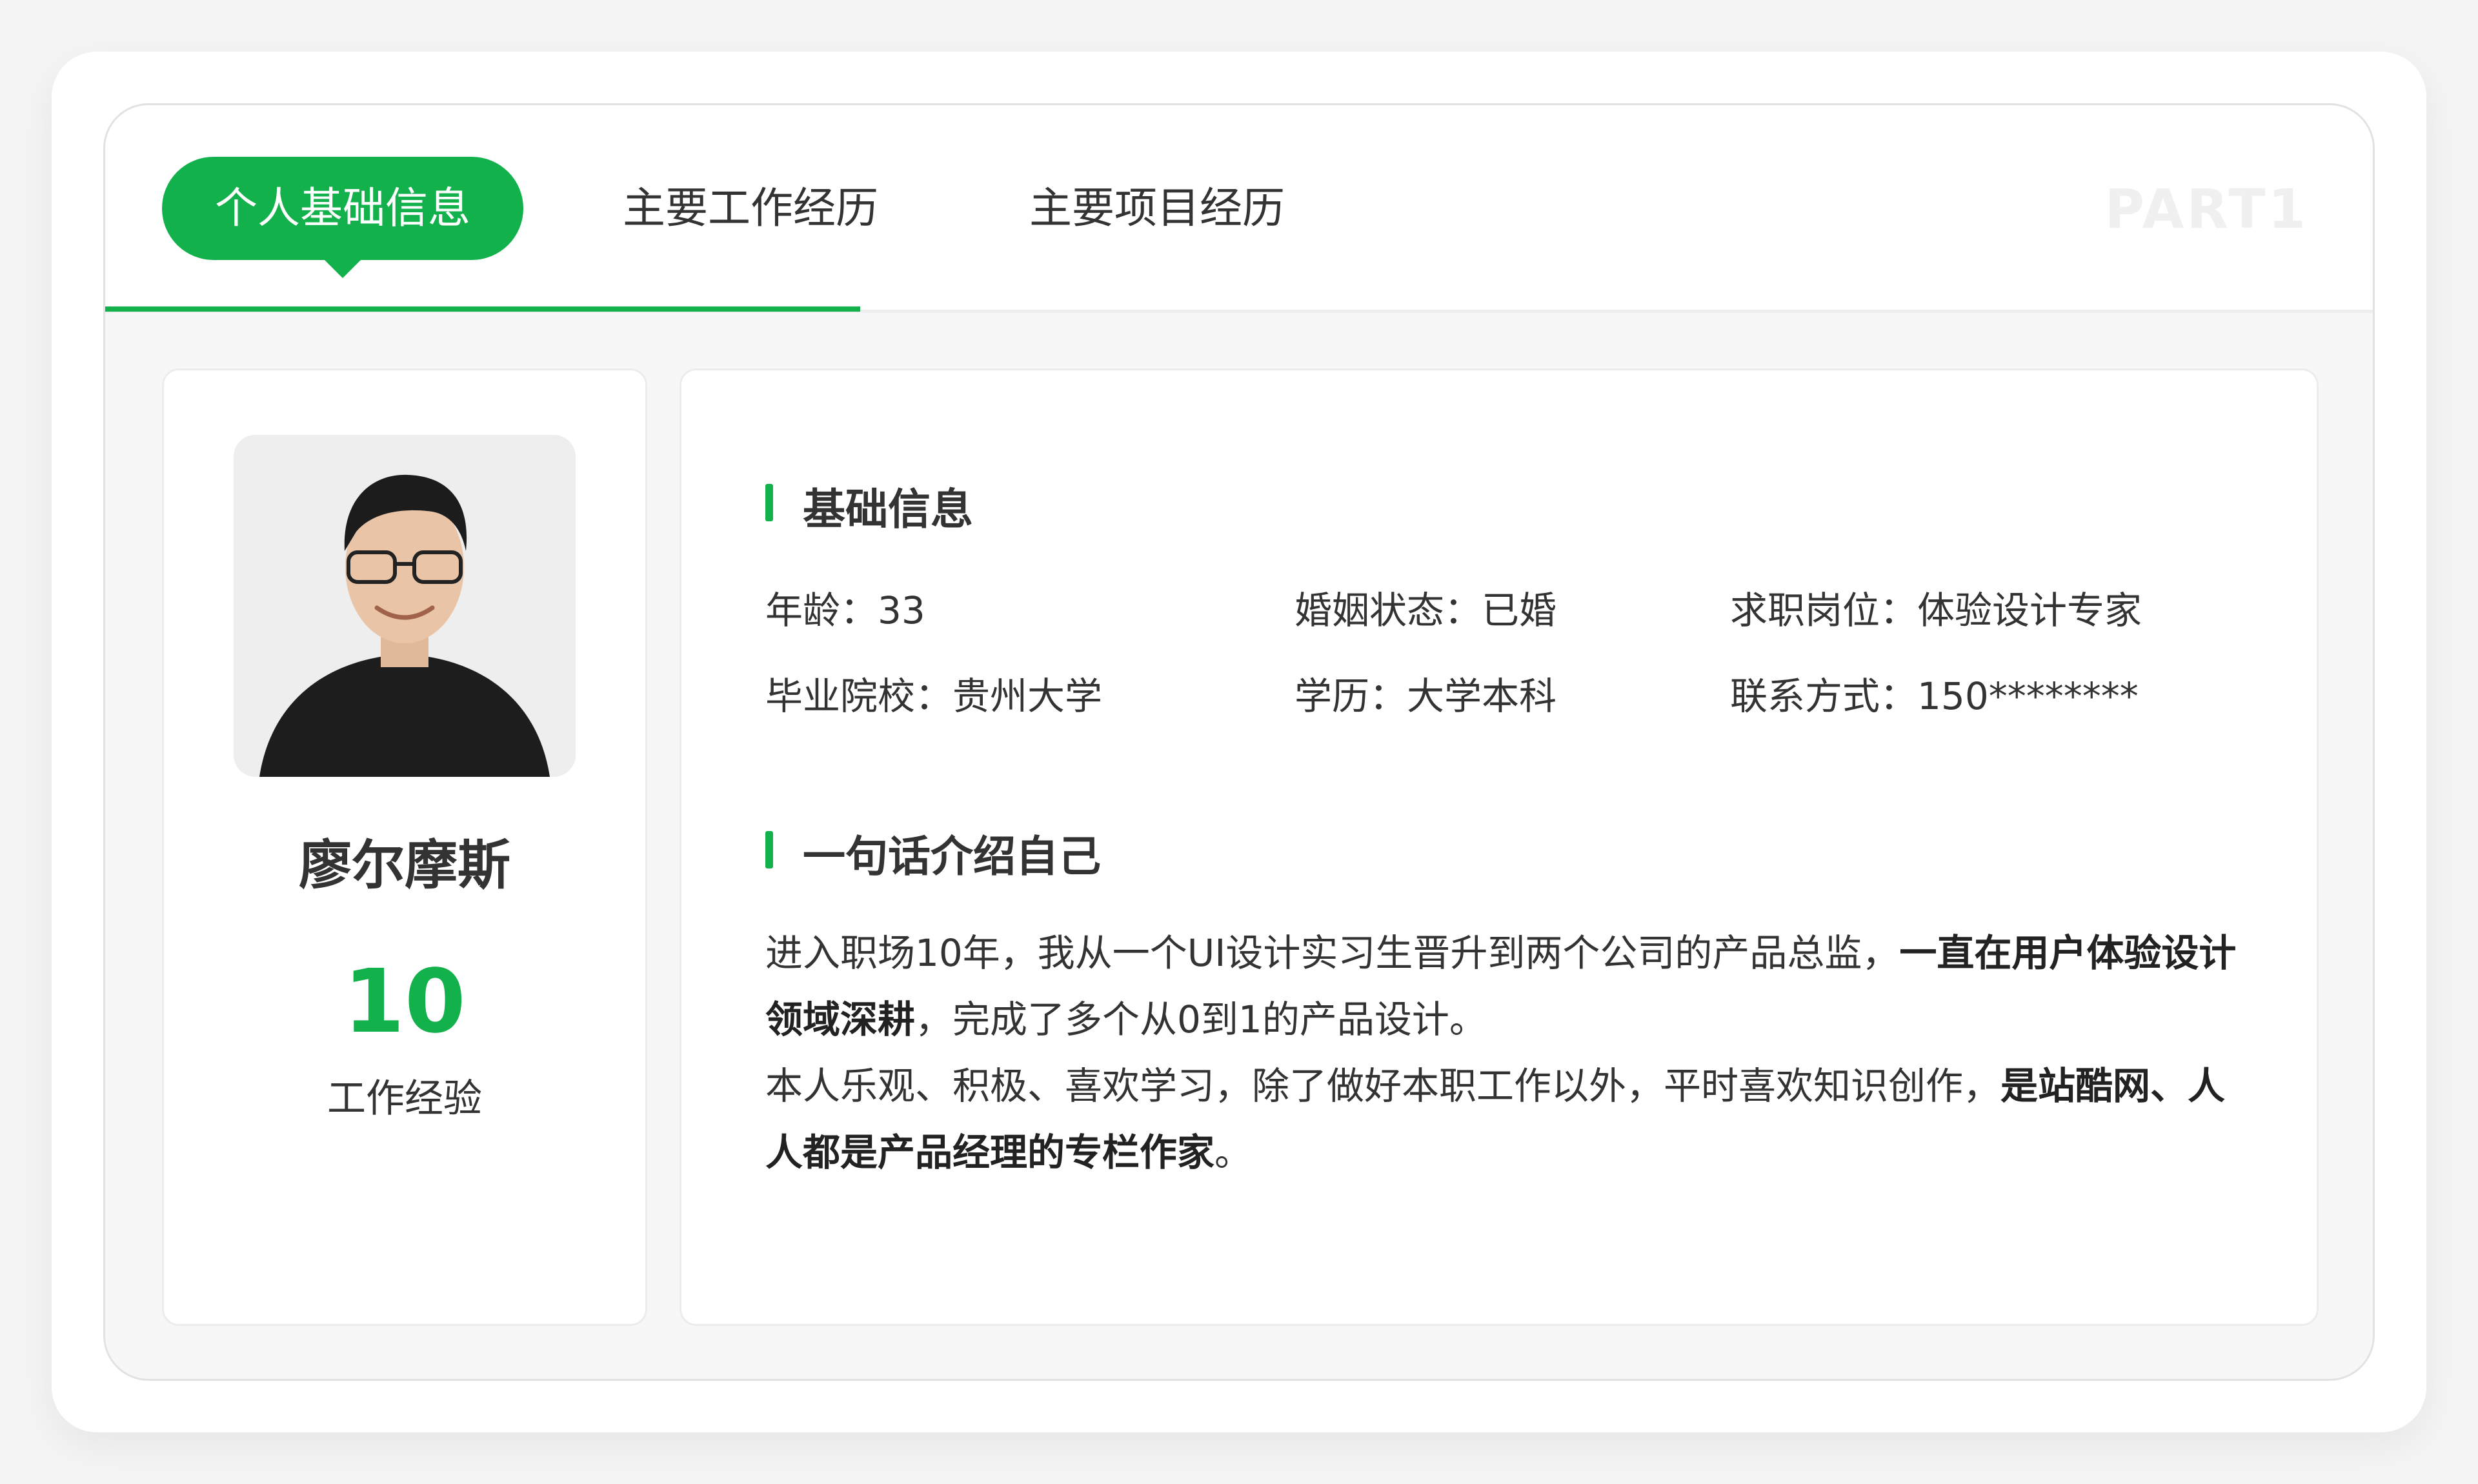  Describe the element at coordinates (869, 506) in the screenshot. I see `basic-info-title: 基础信息` at that location.